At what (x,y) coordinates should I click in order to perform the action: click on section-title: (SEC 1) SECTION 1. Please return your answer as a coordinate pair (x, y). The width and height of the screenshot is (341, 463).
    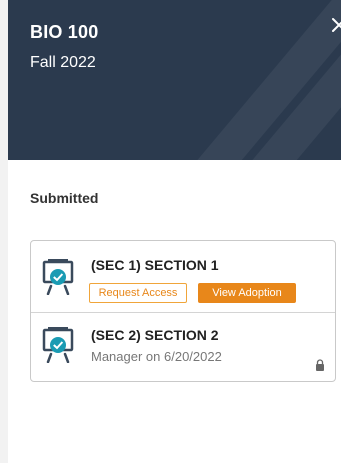
    Looking at the image, I should click on (155, 265).